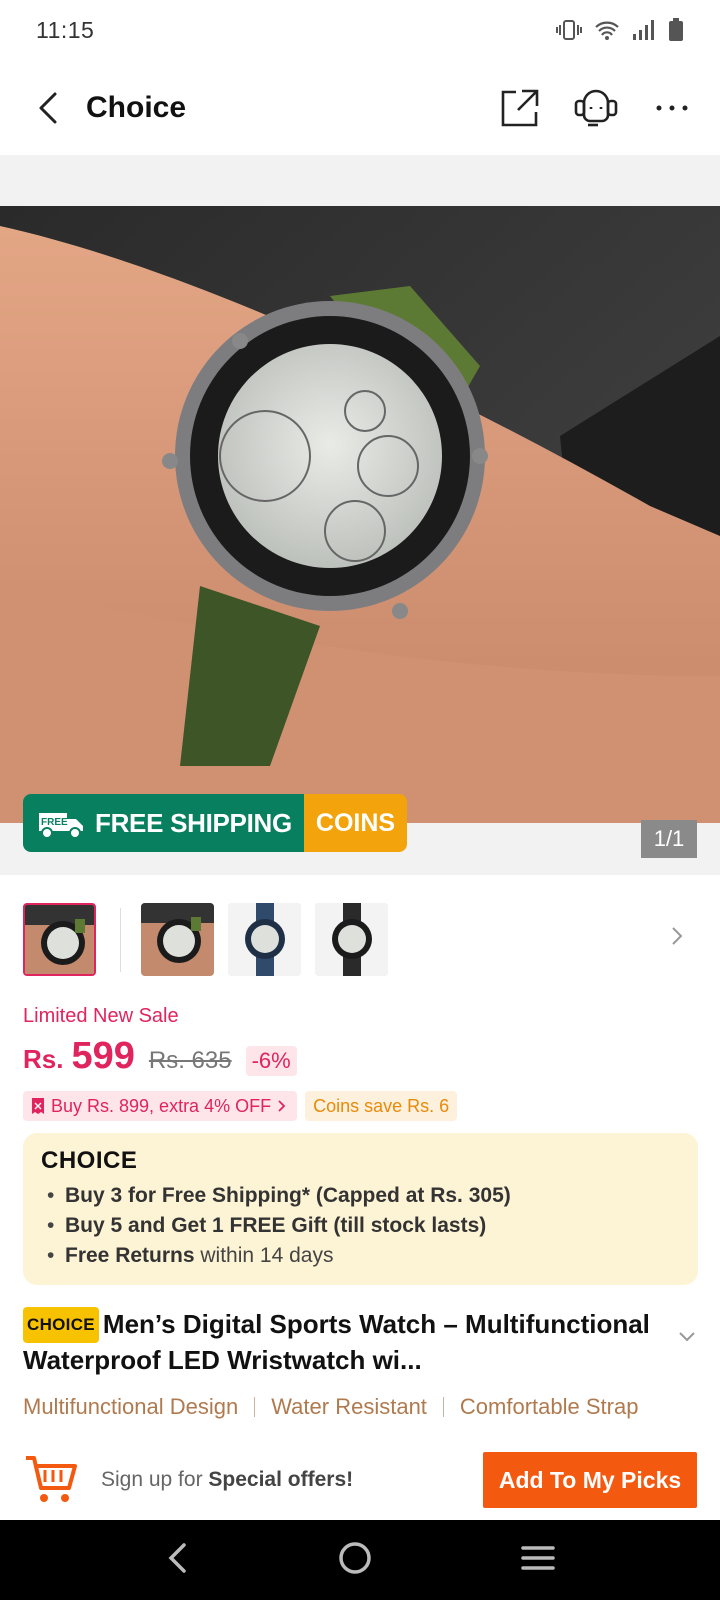 The image size is (720, 1600). I want to click on free-shipping-coins-banner: FREE FREE SHIPPING COINS, so click(215, 823).